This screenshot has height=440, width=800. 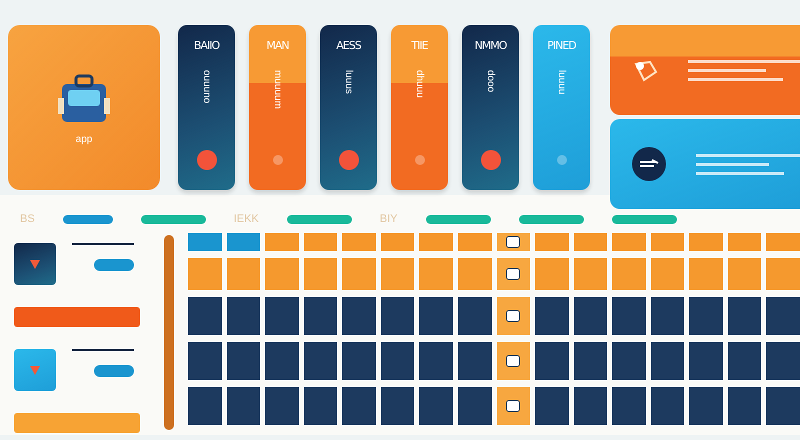 What do you see at coordinates (84, 107) in the screenshot?
I see `feature-card: app` at bounding box center [84, 107].